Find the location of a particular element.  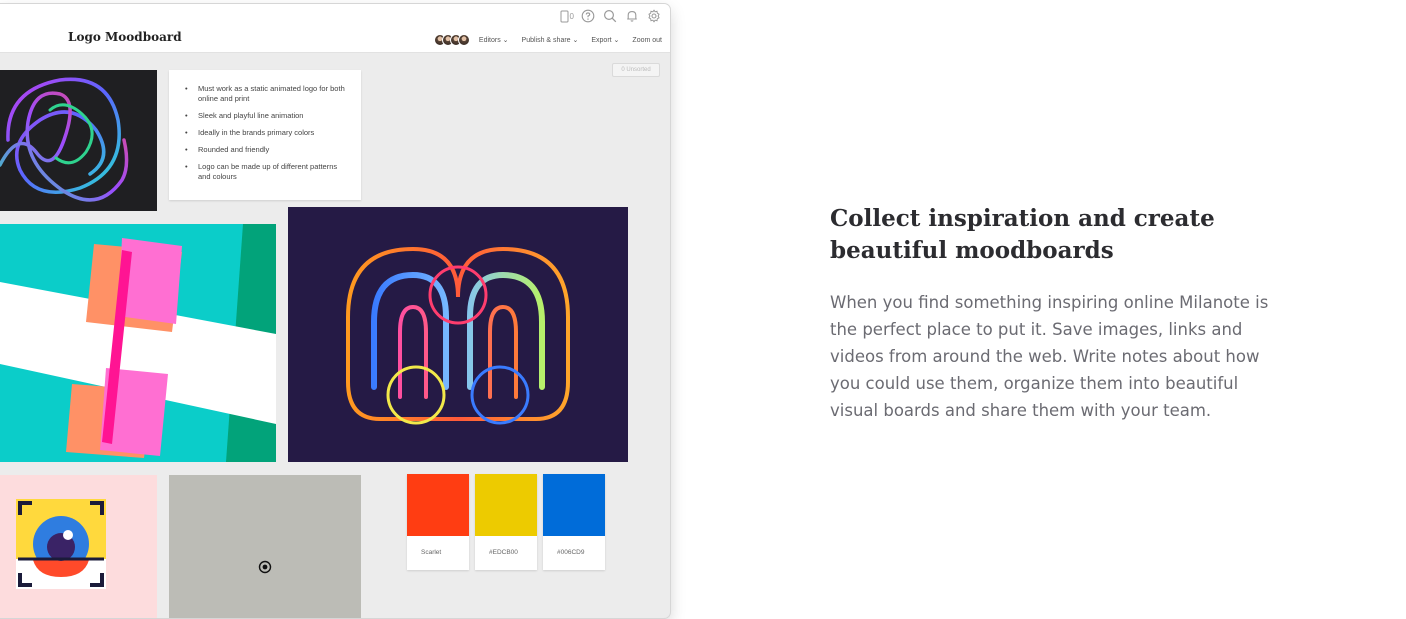

avatar is located at coordinates (463, 40).